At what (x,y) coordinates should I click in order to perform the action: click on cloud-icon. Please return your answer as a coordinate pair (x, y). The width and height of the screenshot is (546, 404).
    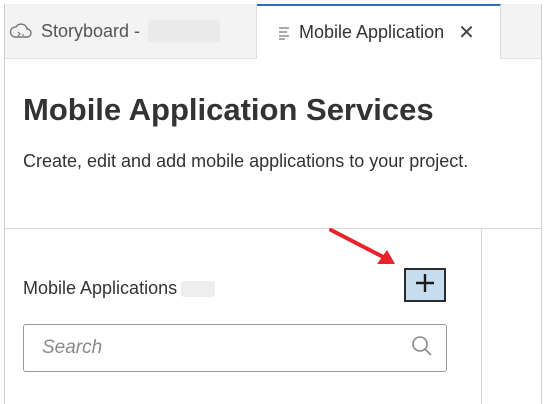
    Looking at the image, I should click on (21, 31).